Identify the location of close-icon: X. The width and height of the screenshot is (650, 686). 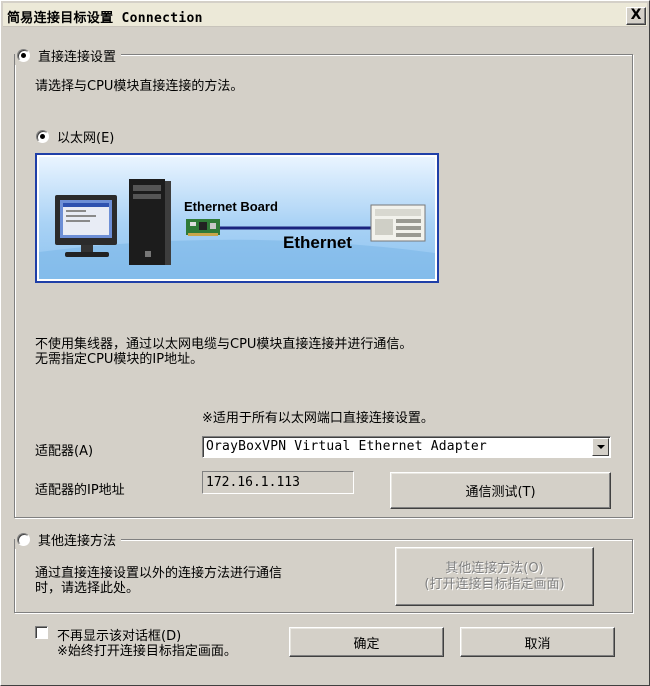
(636, 15).